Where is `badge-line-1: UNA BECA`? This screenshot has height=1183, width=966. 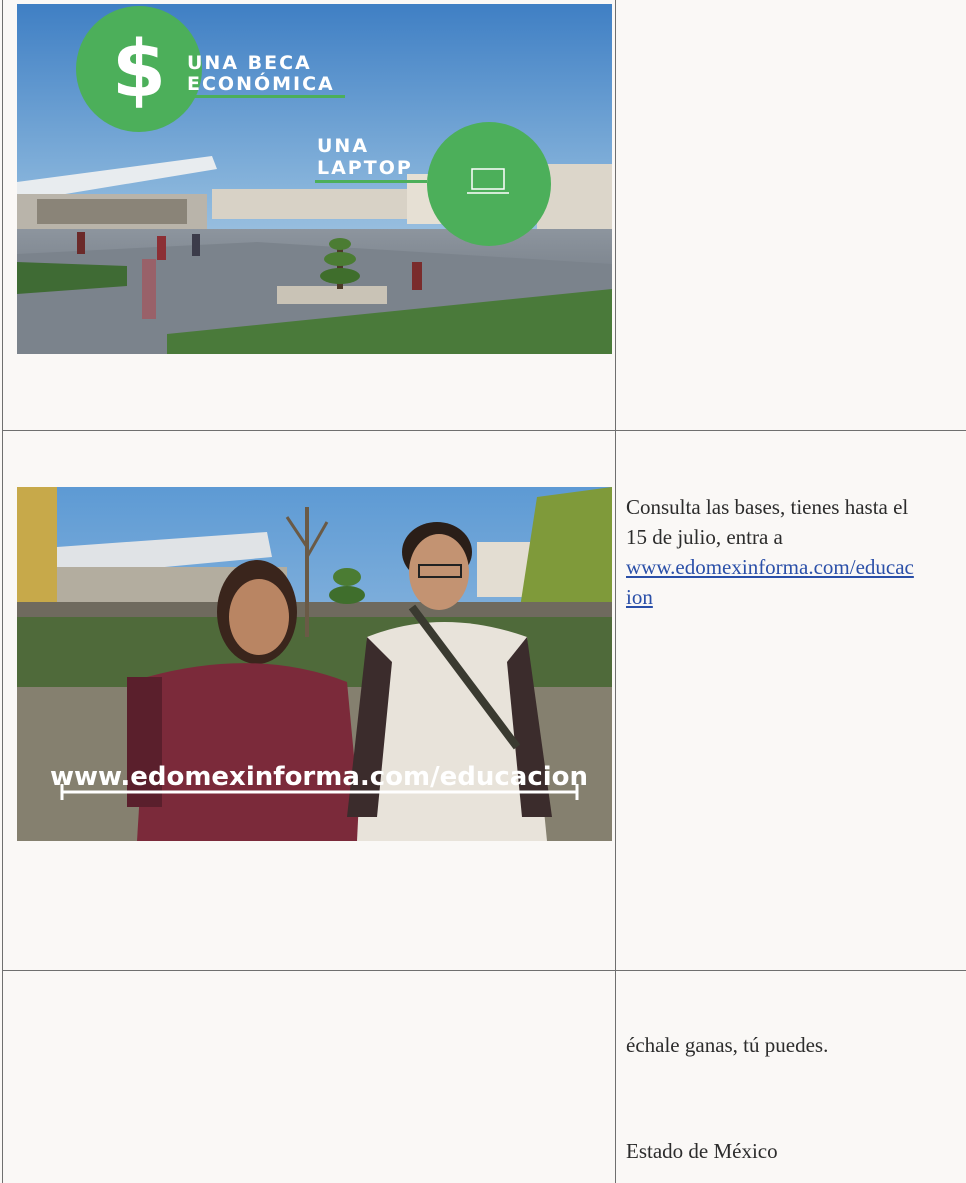
badge-line-1: UNA BECA is located at coordinates (249, 63).